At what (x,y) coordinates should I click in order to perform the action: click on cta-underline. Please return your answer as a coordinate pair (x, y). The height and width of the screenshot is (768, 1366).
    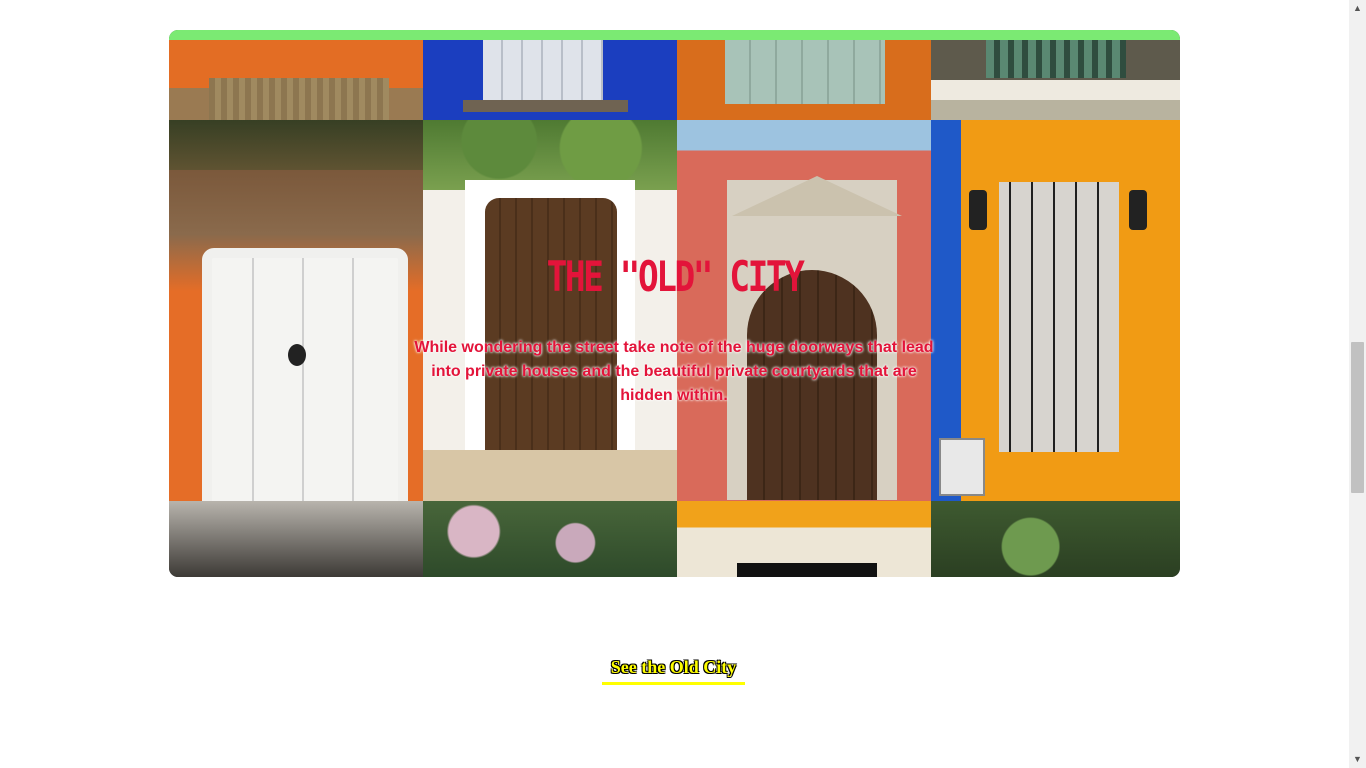
    Looking at the image, I should click on (673, 683).